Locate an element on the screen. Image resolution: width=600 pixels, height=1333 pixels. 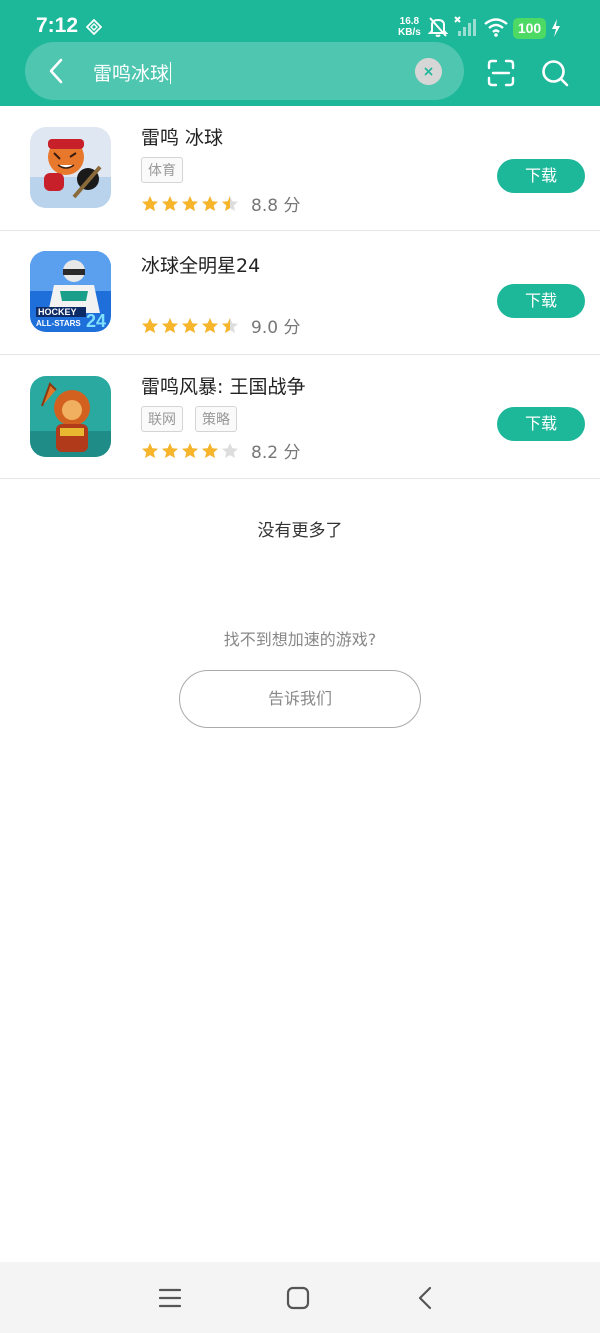
rating: 8.2 分 is located at coordinates (220, 450).